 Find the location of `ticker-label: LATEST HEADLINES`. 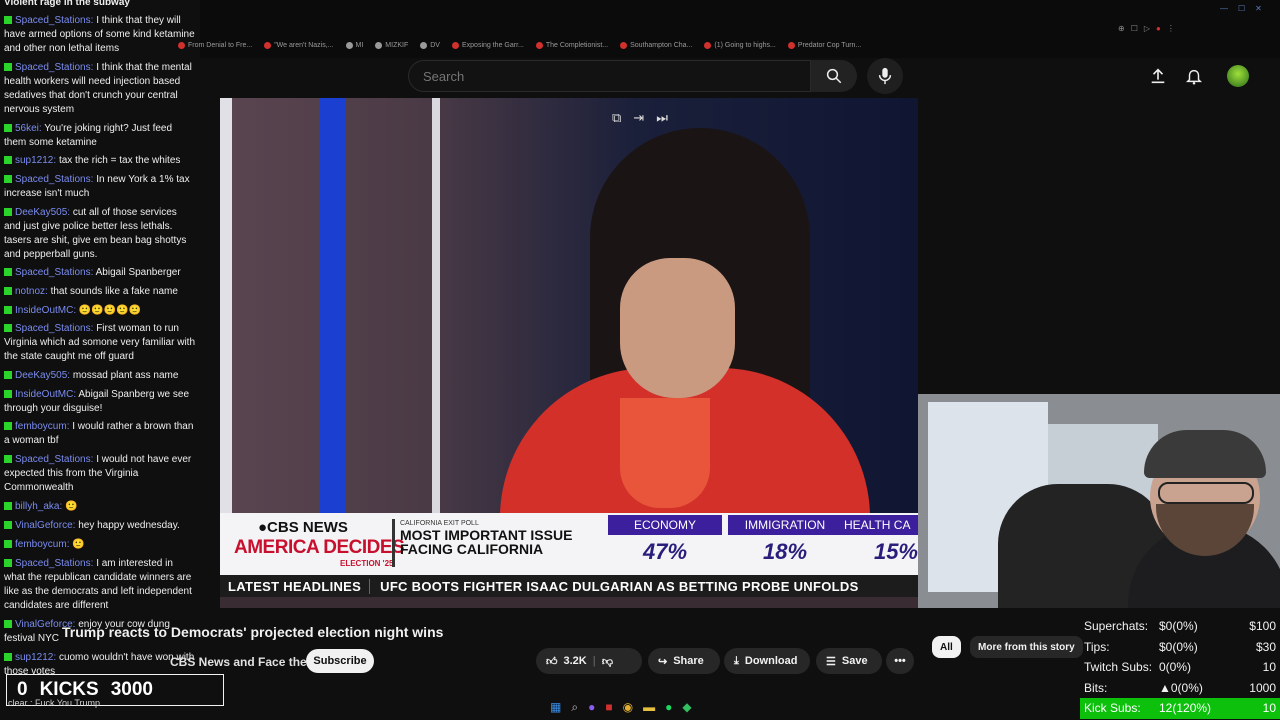

ticker-label: LATEST HEADLINES is located at coordinates (295, 586).